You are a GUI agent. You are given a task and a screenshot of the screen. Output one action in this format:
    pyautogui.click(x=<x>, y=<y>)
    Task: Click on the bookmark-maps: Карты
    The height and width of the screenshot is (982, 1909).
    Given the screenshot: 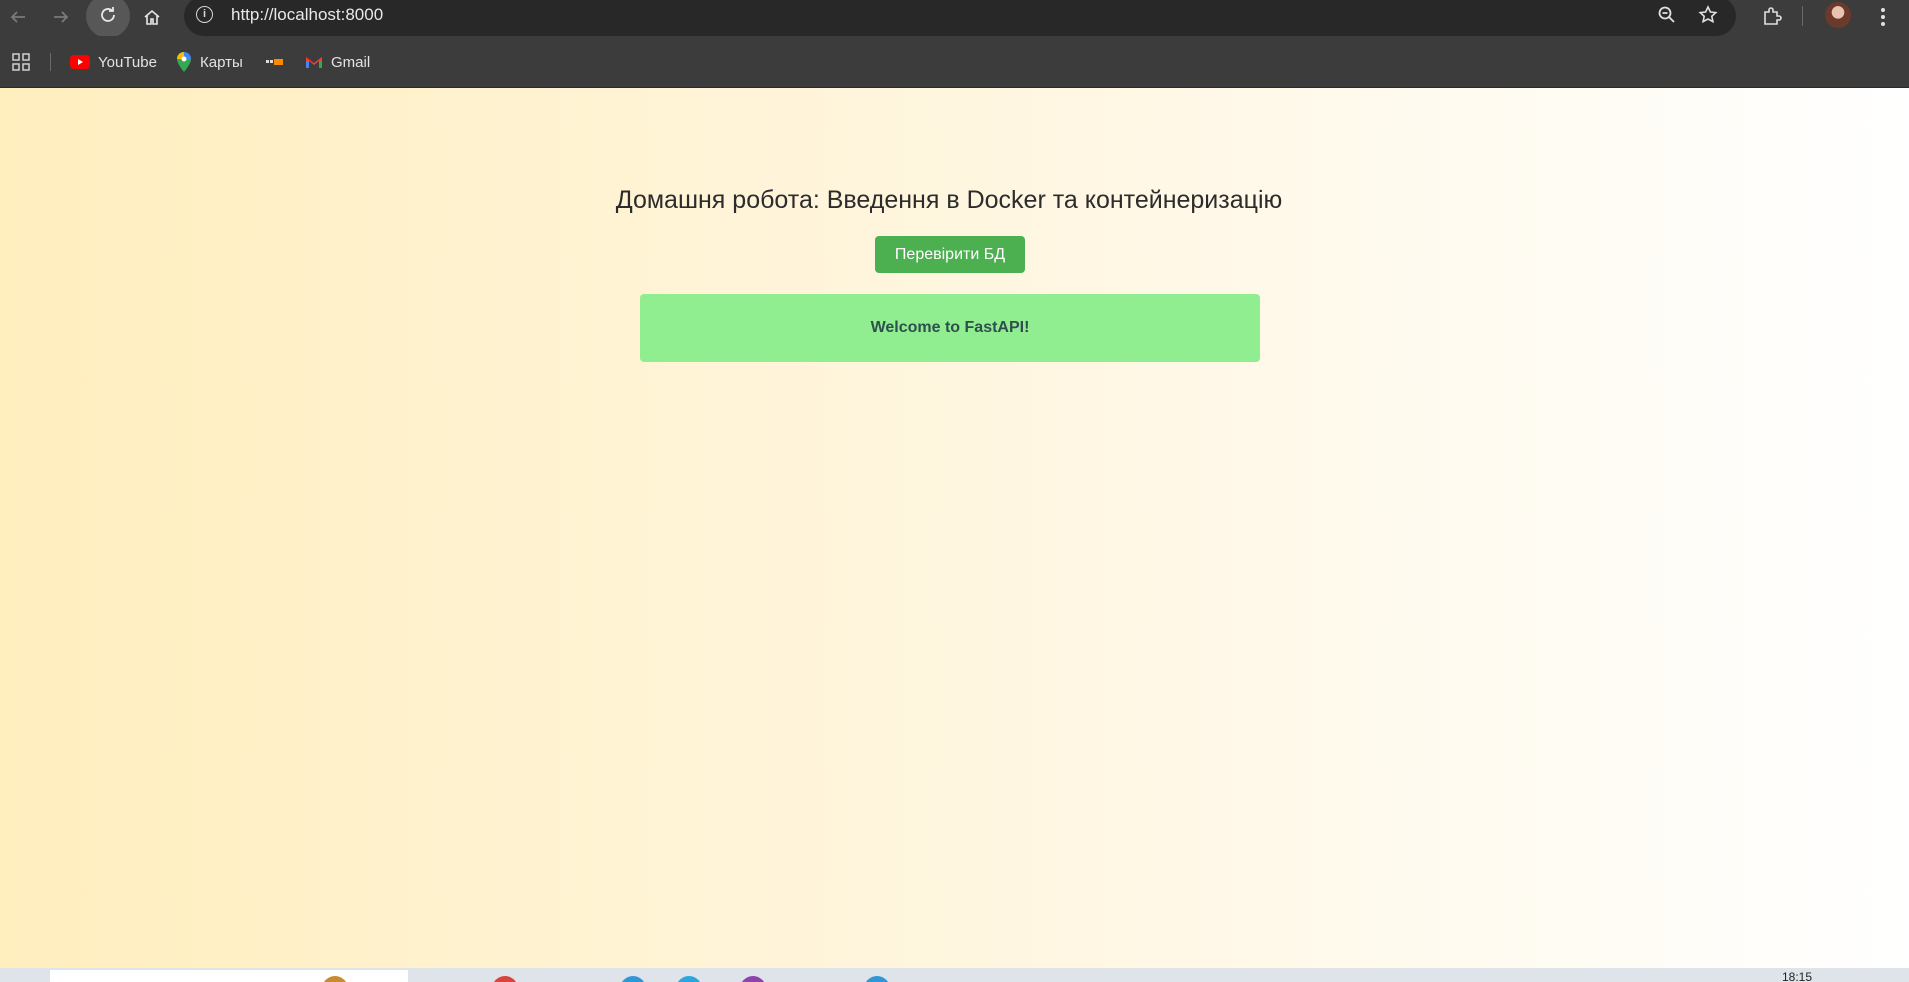 What is the action you would take?
    pyautogui.click(x=209, y=62)
    